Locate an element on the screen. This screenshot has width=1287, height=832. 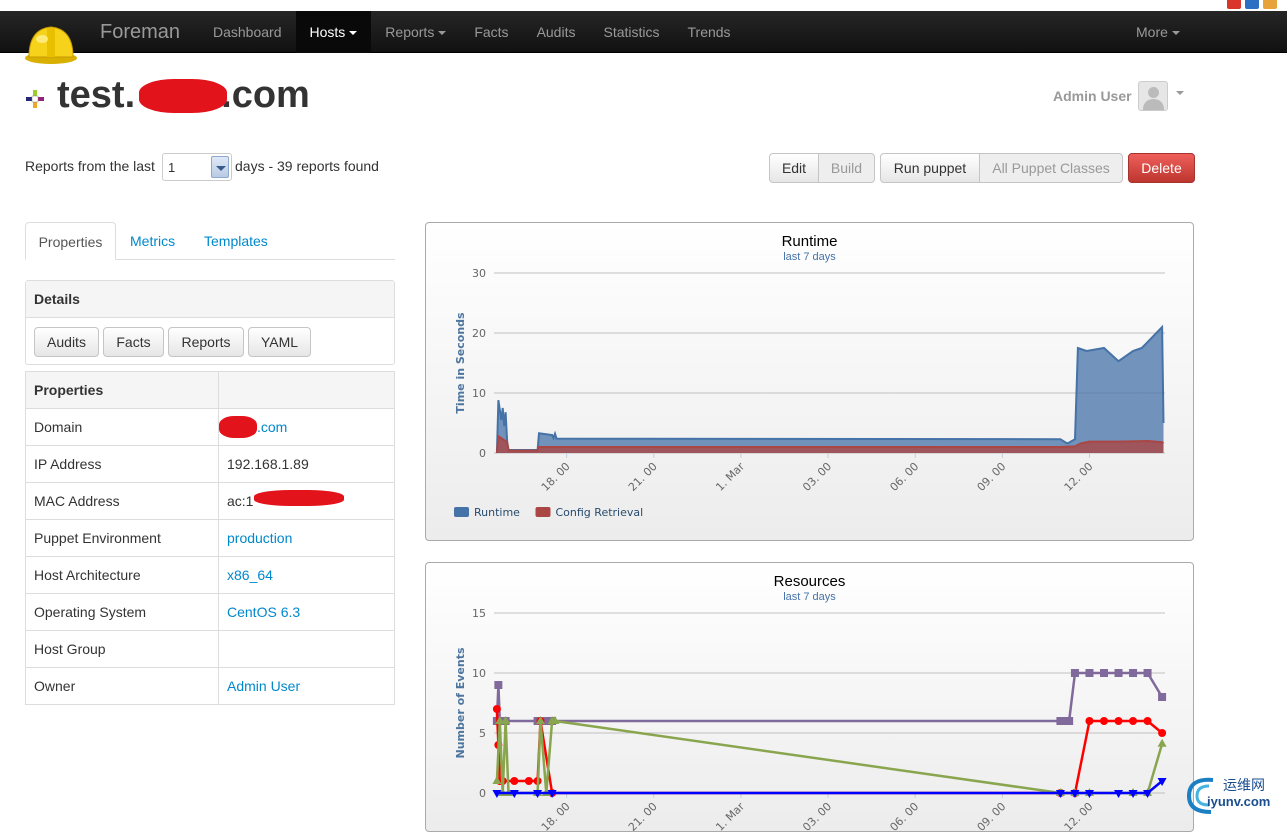
properties-heading: Properties is located at coordinates (122, 390).